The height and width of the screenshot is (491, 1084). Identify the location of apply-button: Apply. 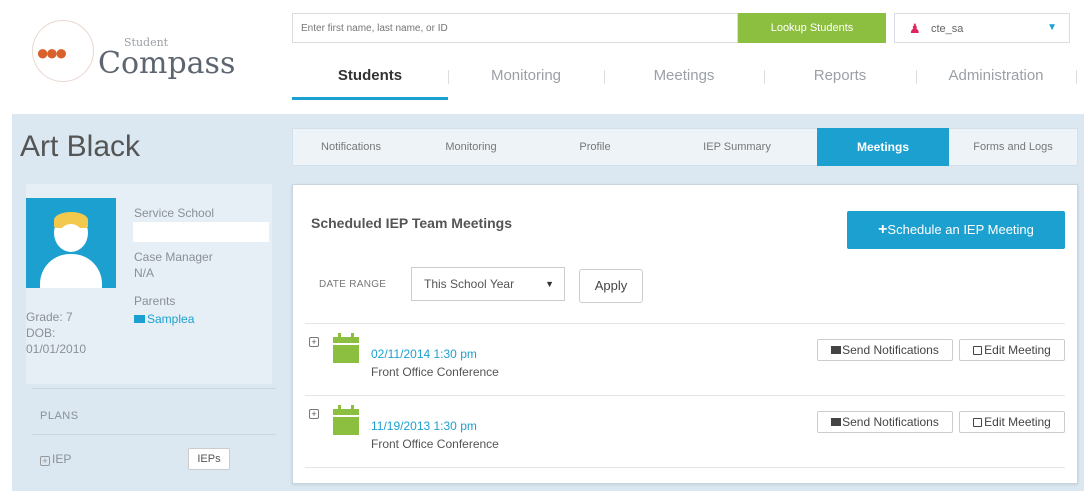
(611, 286).